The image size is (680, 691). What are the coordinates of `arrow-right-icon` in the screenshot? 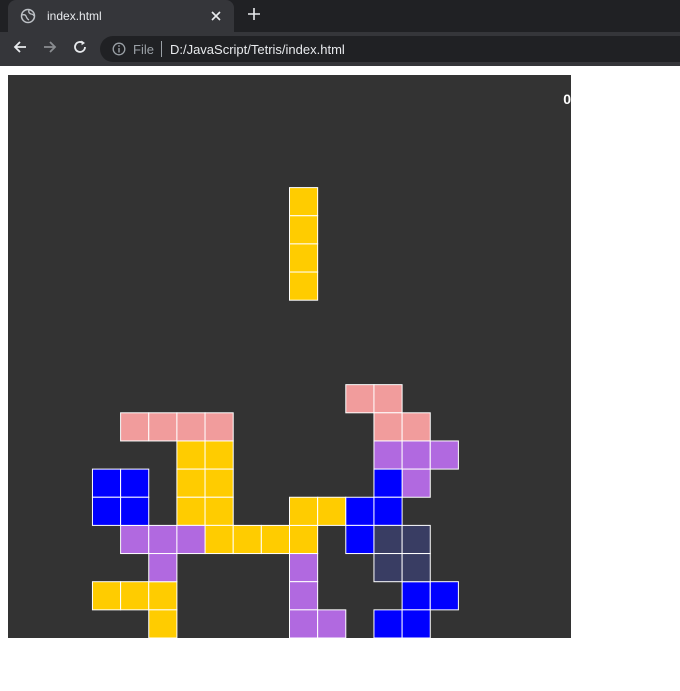 It's located at (50, 49).